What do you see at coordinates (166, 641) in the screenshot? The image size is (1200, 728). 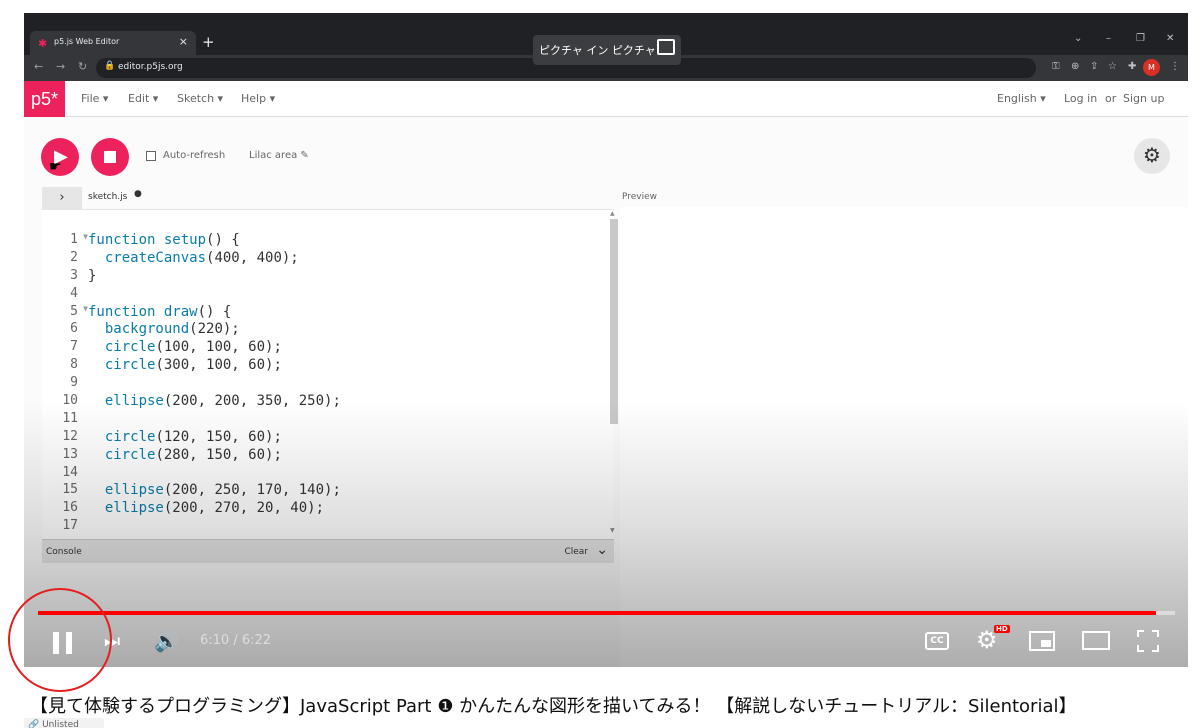 I see `volume-icon: 🔊` at bounding box center [166, 641].